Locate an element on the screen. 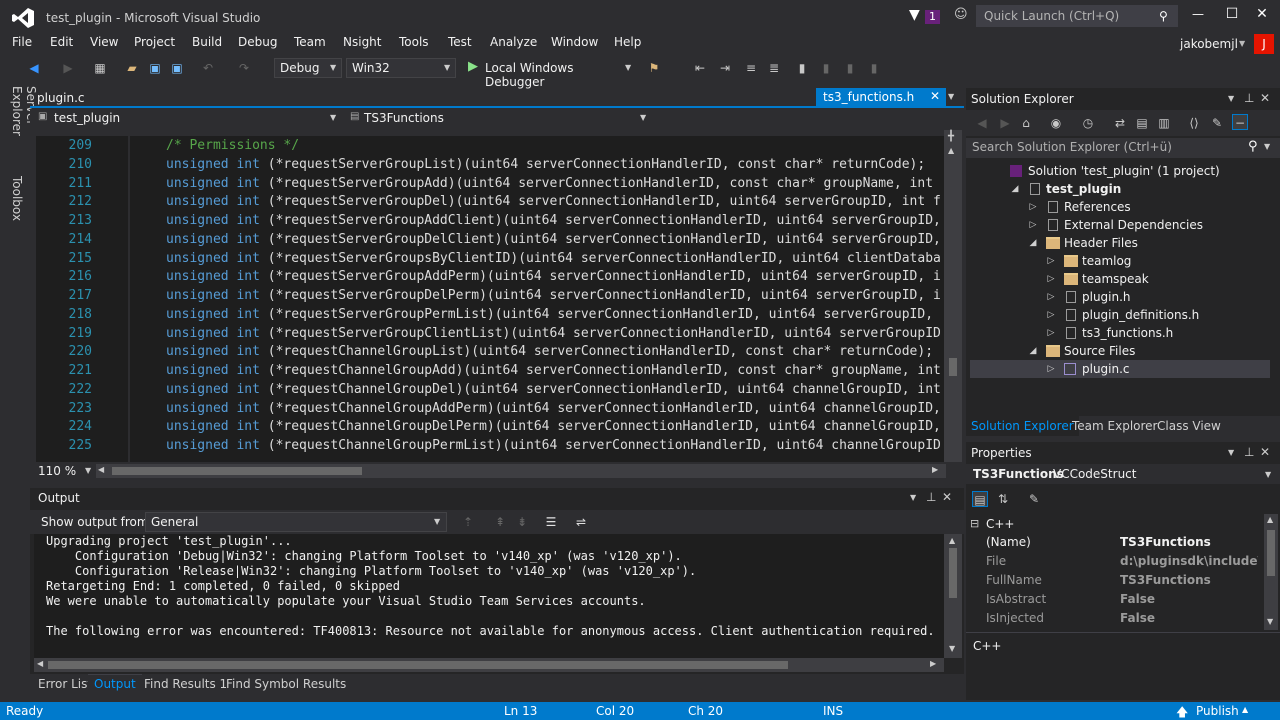 The height and width of the screenshot is (720, 1280). back-icon: ◀ is located at coordinates (34, 68).